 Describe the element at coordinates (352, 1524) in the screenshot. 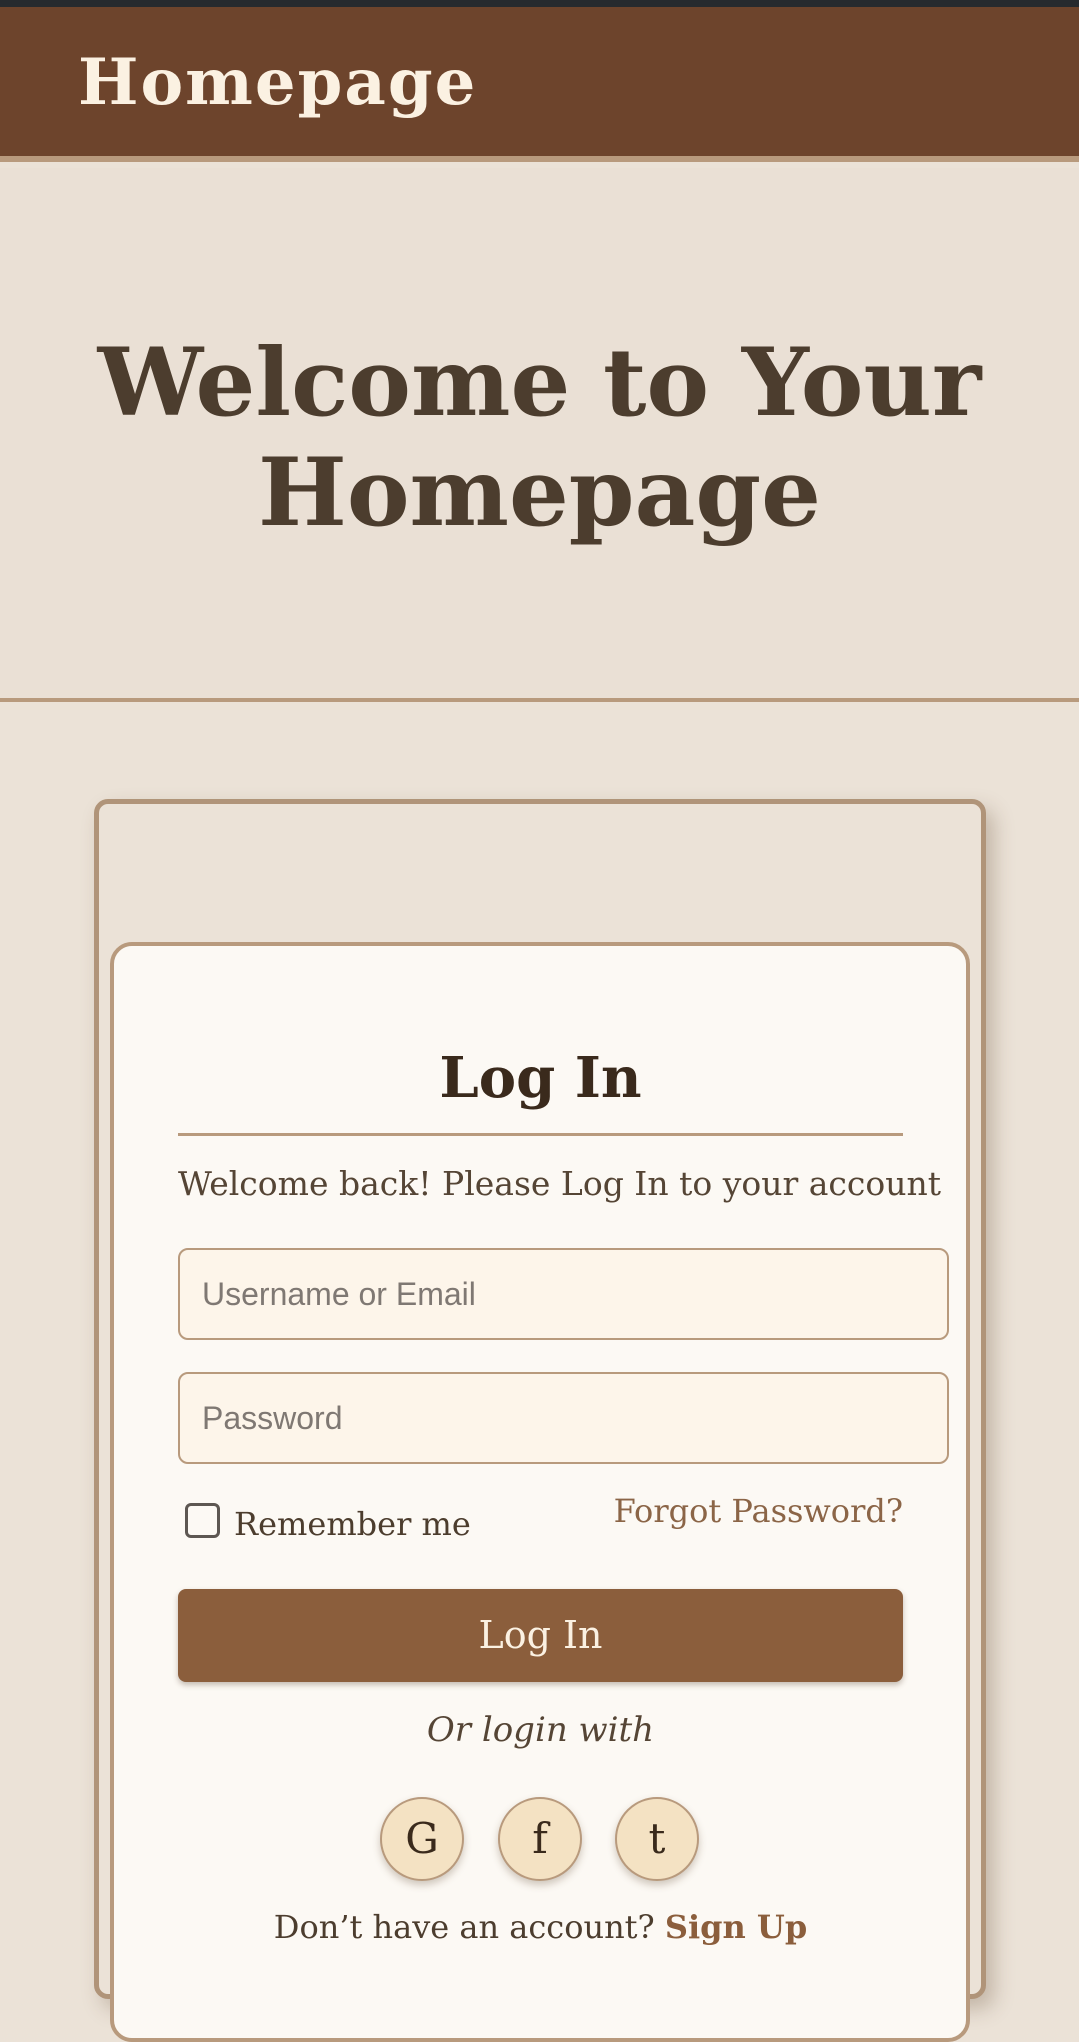

I see `remember-me-label: Remember me` at that location.